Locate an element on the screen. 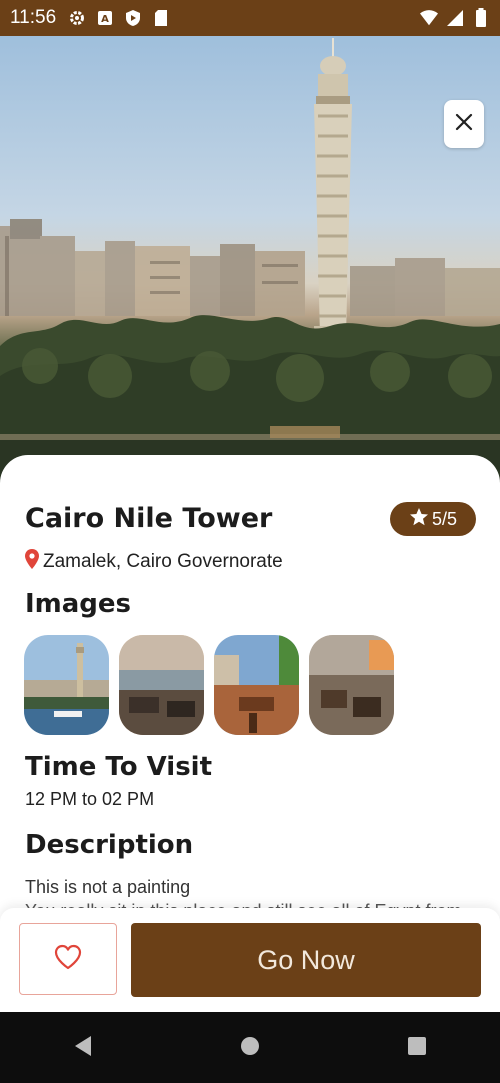  svg-text: A is located at coordinates (105, 19).